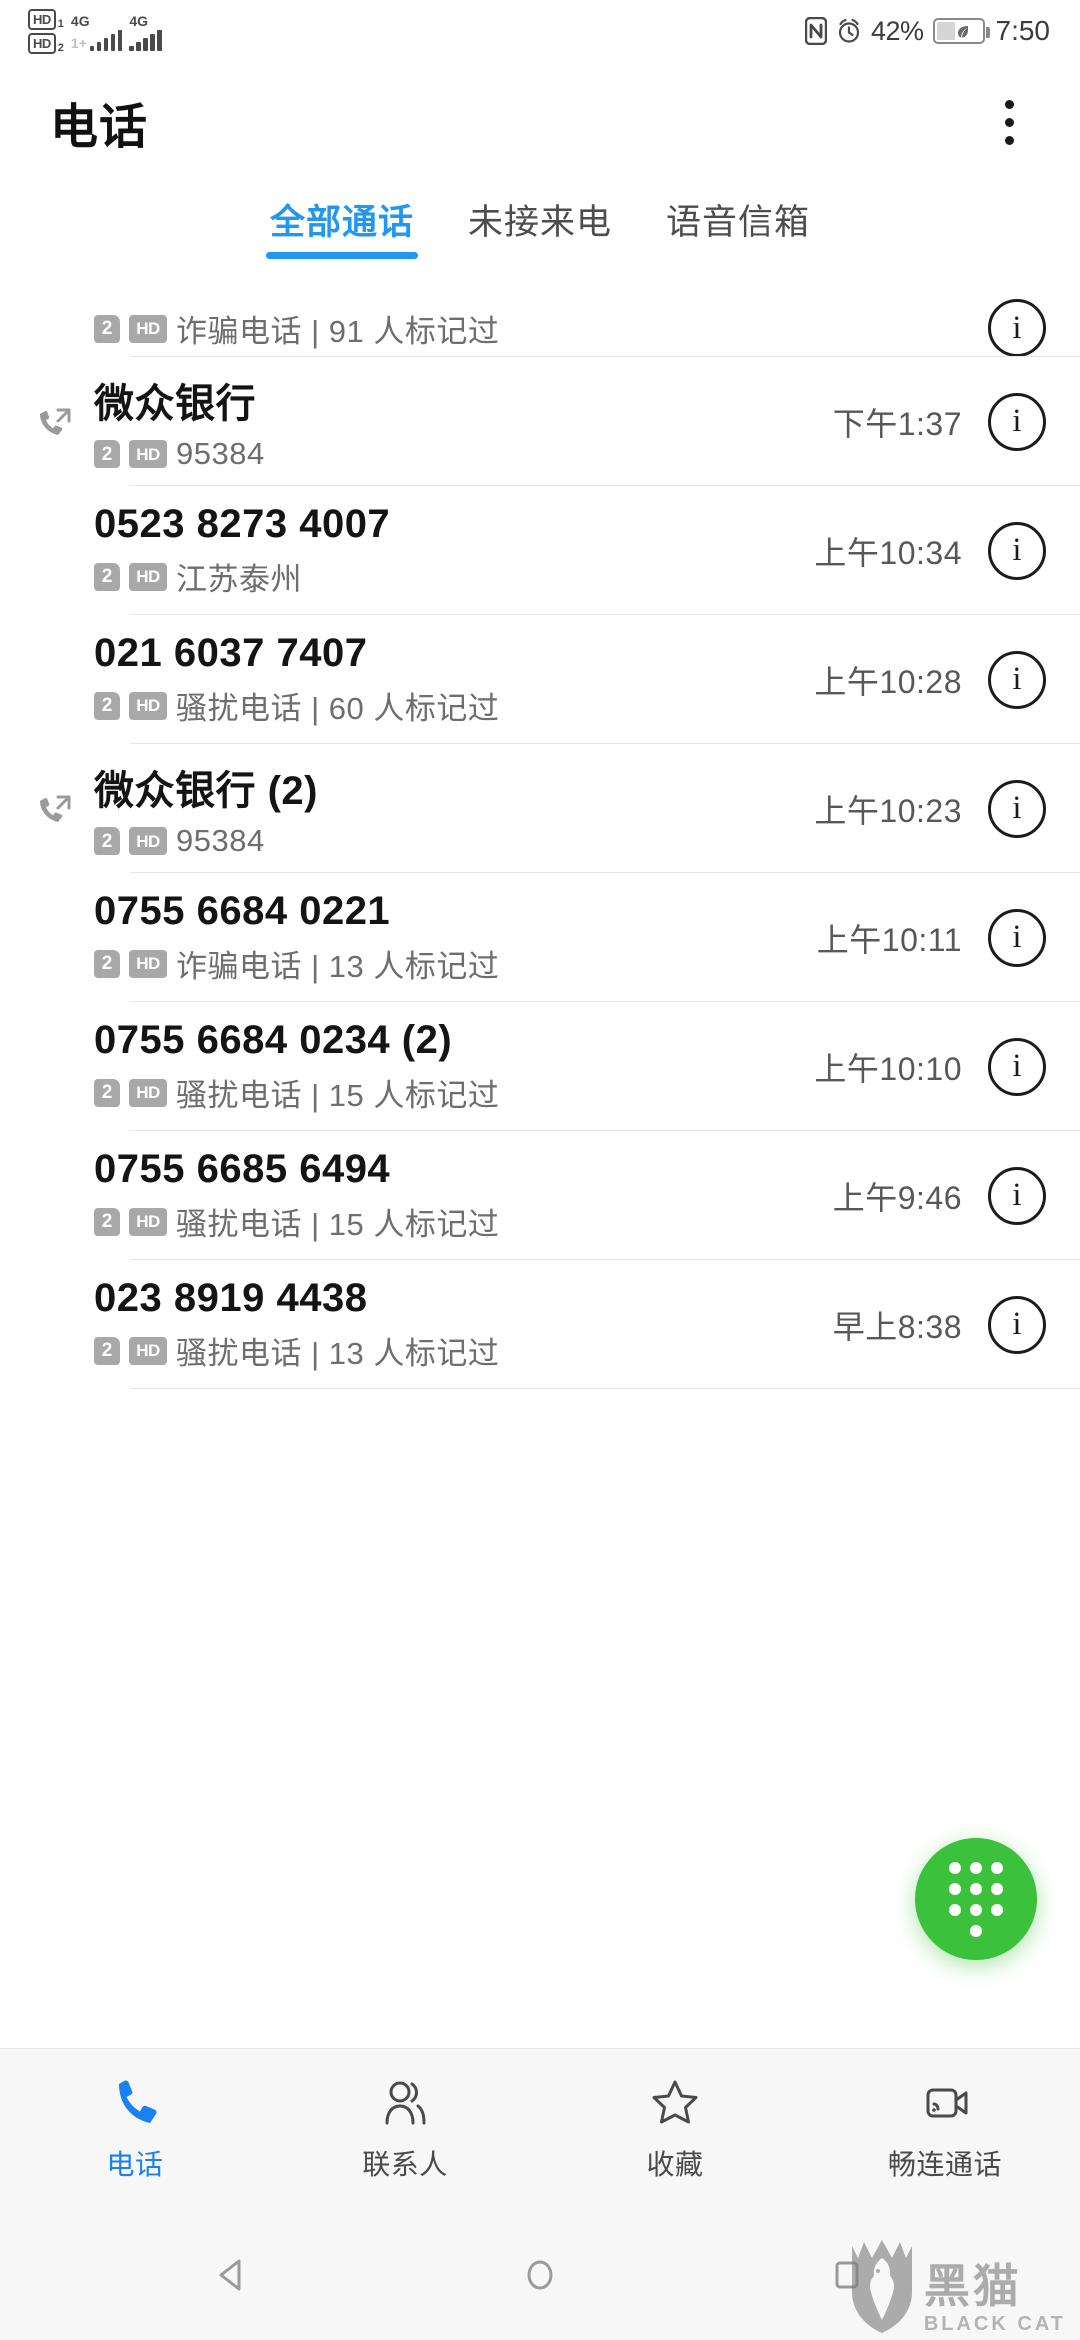 The width and height of the screenshot is (1080, 2340). Describe the element at coordinates (889, 939) in the screenshot. I see `call-time: 上午10:11` at that location.